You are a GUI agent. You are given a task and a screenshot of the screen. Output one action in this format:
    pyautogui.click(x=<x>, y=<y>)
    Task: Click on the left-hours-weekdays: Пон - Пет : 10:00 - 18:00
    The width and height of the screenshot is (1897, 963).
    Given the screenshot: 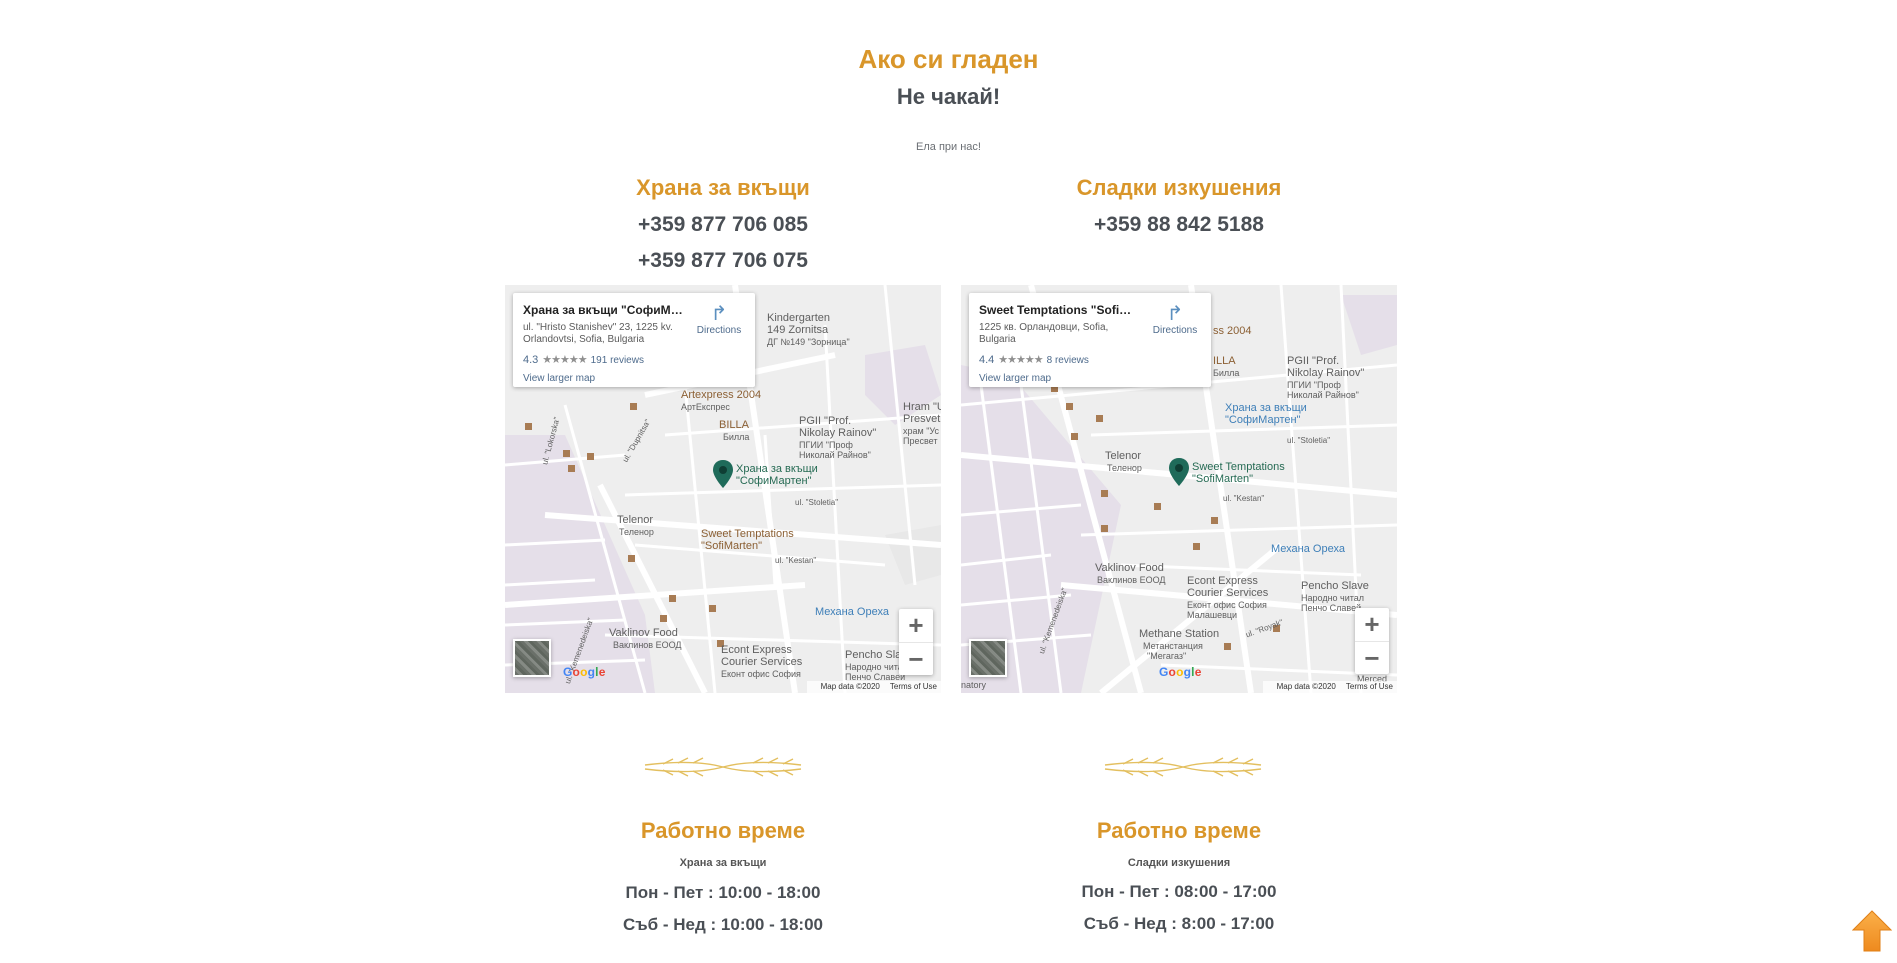 What is the action you would take?
    pyautogui.click(x=723, y=892)
    